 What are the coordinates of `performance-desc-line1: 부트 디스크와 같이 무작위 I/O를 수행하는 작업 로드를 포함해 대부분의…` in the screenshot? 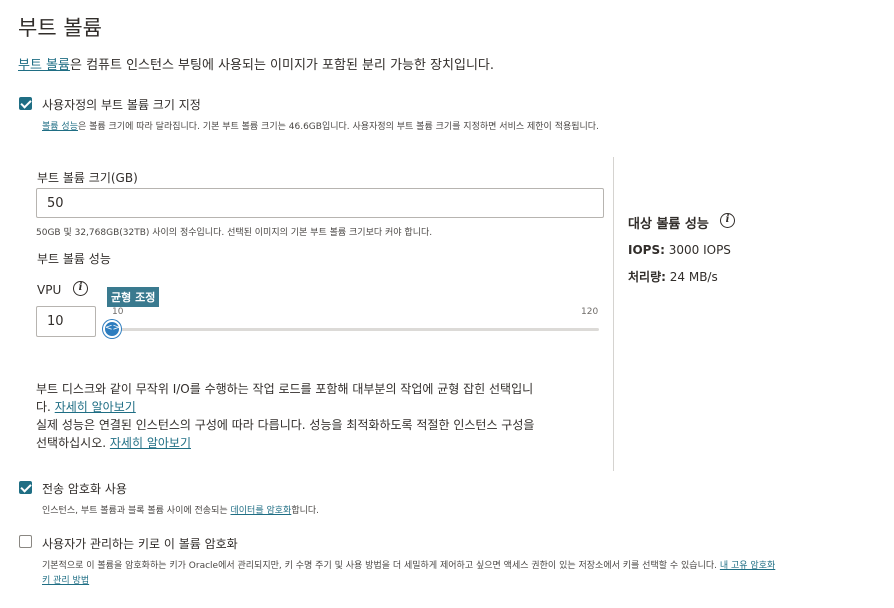 It's located at (285, 389).